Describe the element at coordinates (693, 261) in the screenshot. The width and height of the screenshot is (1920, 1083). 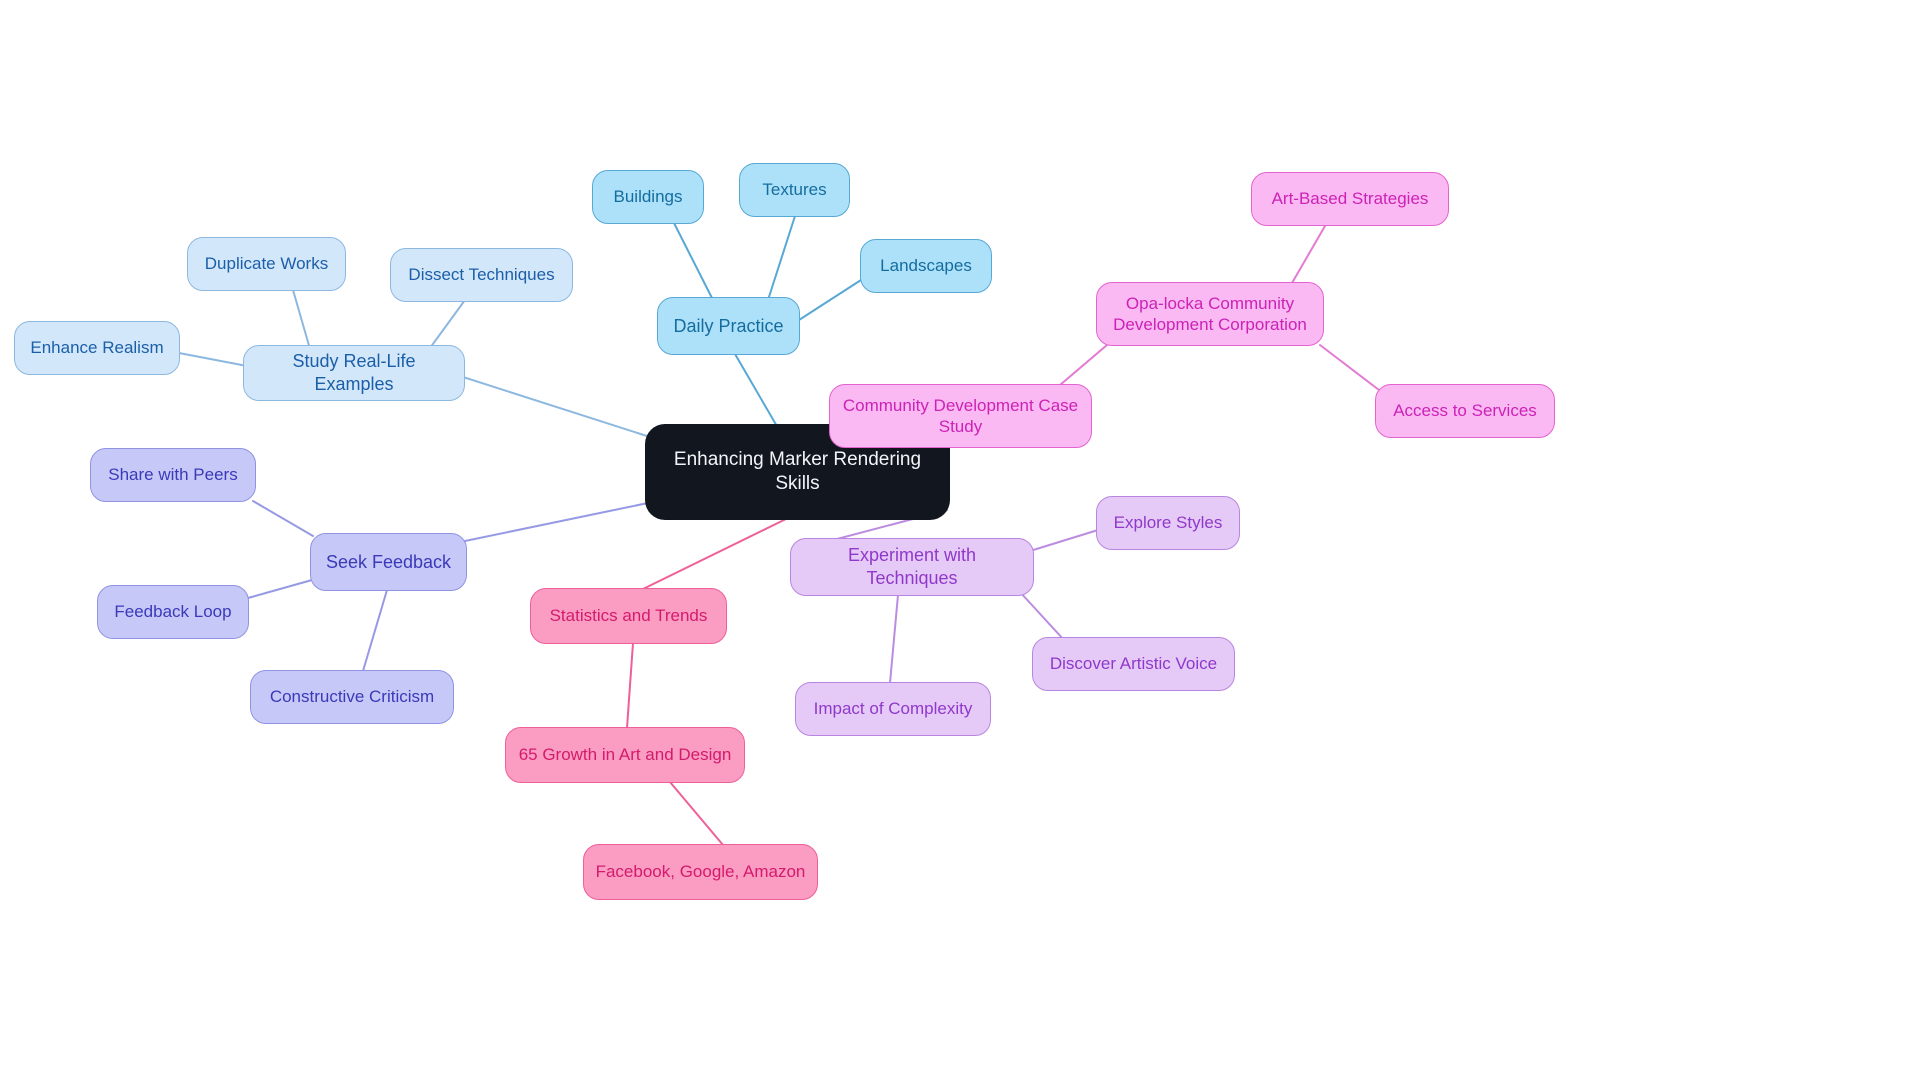
I see `edge-daily-practice-to-buildings` at that location.